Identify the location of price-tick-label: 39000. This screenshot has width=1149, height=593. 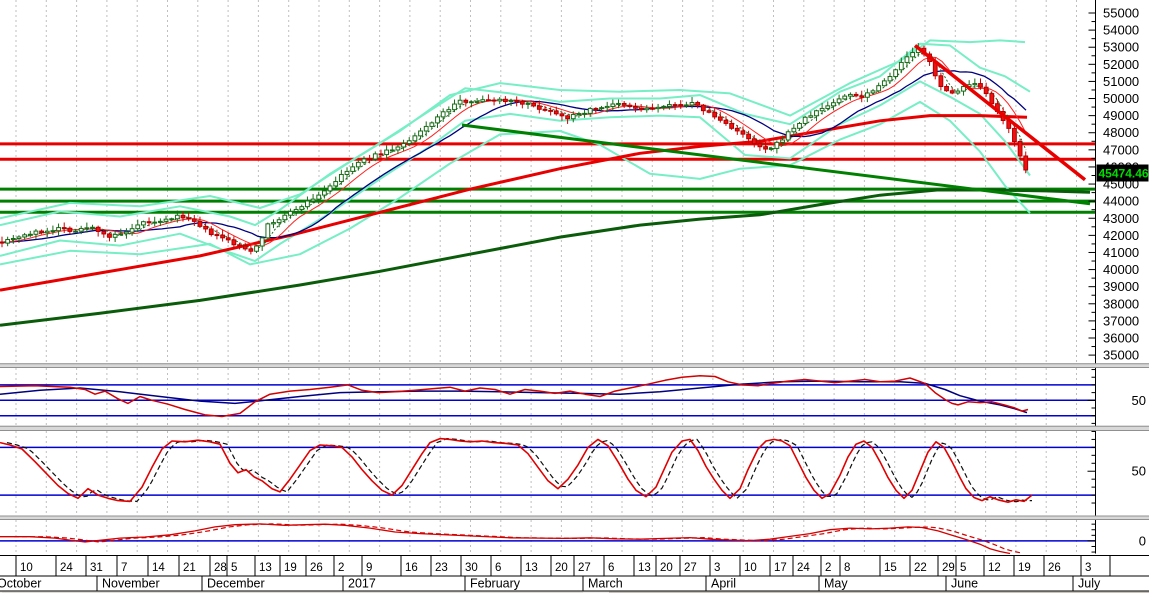
(1121, 286).